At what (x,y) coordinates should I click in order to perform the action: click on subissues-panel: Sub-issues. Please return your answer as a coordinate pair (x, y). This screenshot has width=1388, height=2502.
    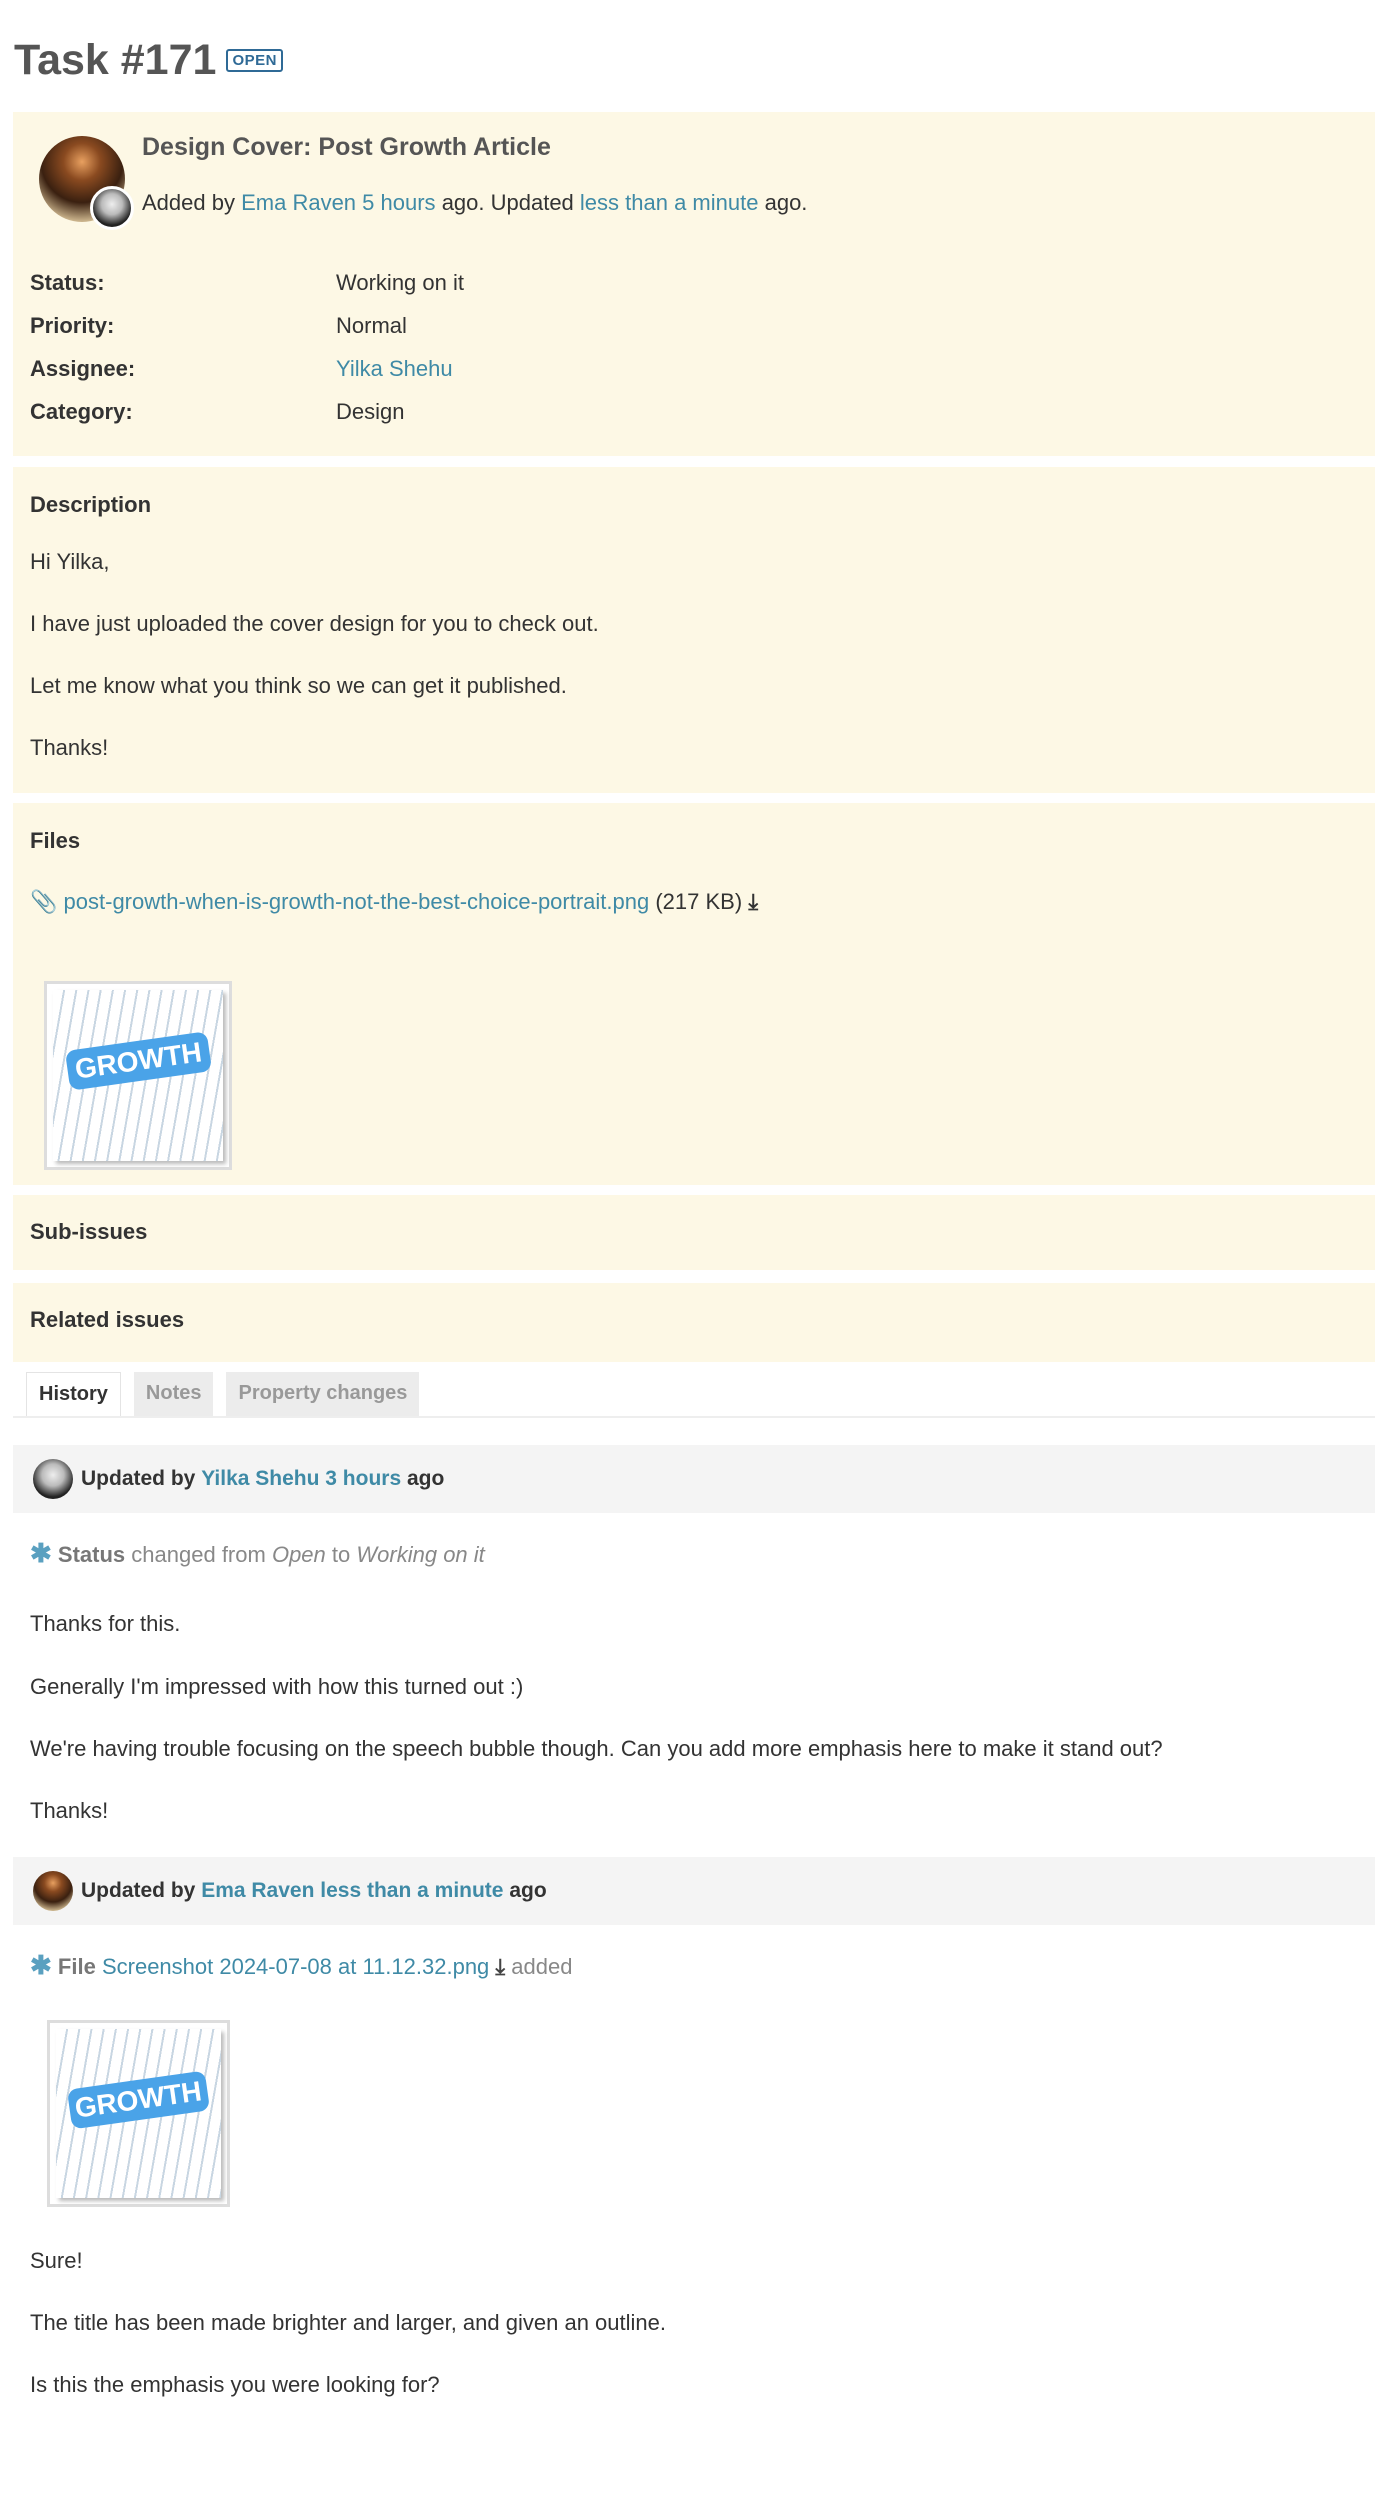
    Looking at the image, I should click on (694, 1232).